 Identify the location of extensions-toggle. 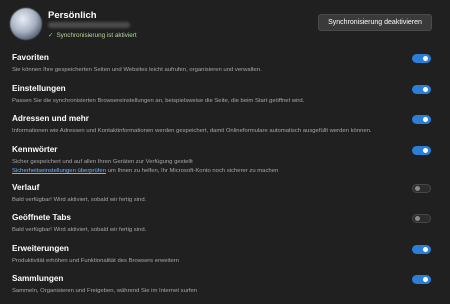
(421, 249).